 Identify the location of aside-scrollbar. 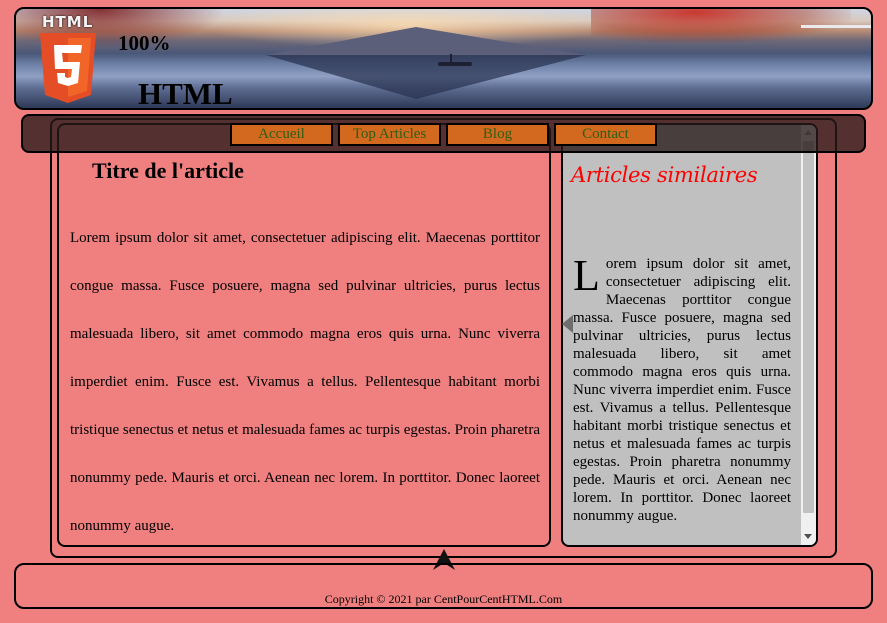
(808, 335).